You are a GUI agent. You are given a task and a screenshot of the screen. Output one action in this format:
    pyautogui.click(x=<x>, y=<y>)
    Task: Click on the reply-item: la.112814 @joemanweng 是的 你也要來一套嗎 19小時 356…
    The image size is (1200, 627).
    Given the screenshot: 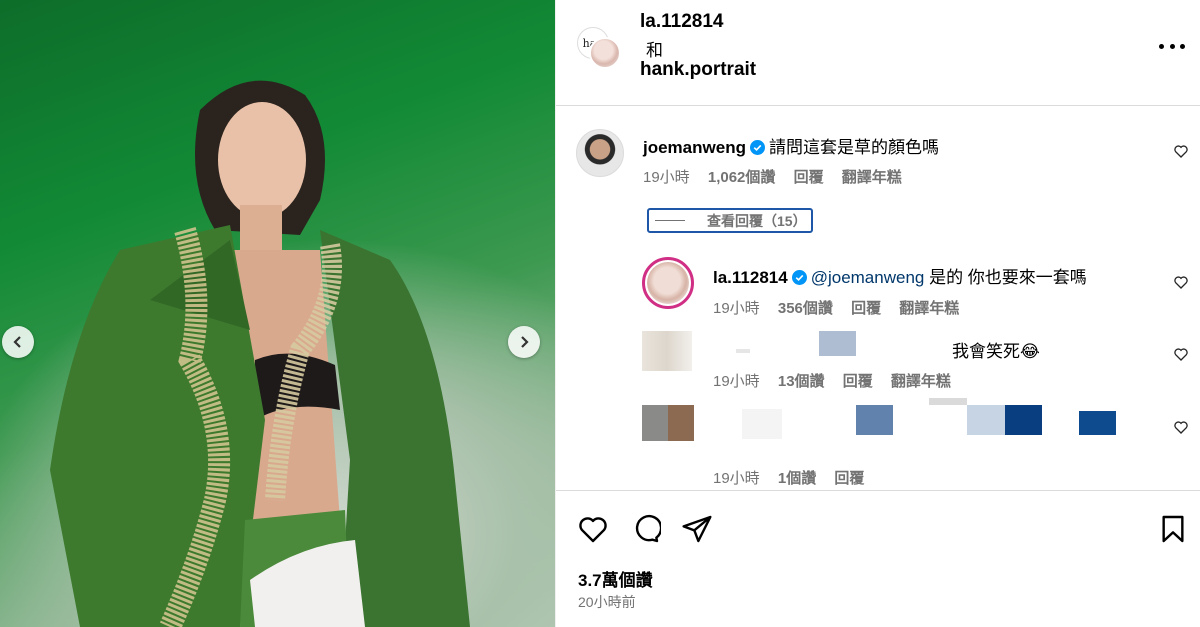 What is the action you would take?
    pyautogui.click(x=878, y=290)
    